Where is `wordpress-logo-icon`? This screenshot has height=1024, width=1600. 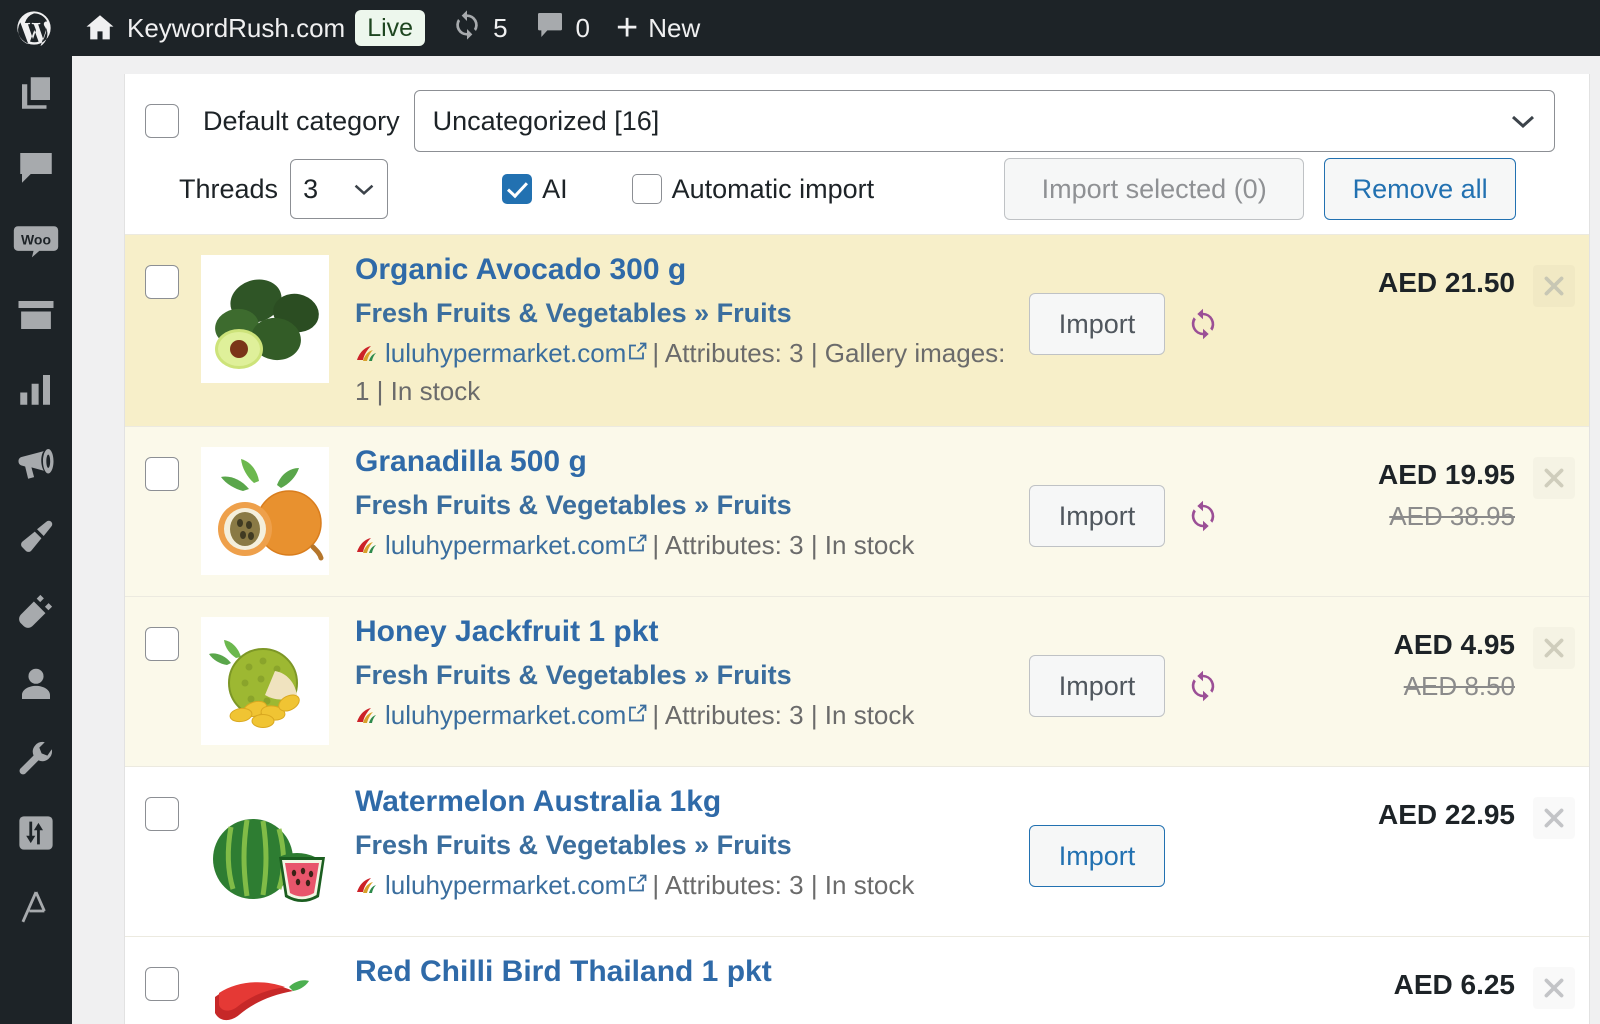
wordpress-logo-icon is located at coordinates (34, 28).